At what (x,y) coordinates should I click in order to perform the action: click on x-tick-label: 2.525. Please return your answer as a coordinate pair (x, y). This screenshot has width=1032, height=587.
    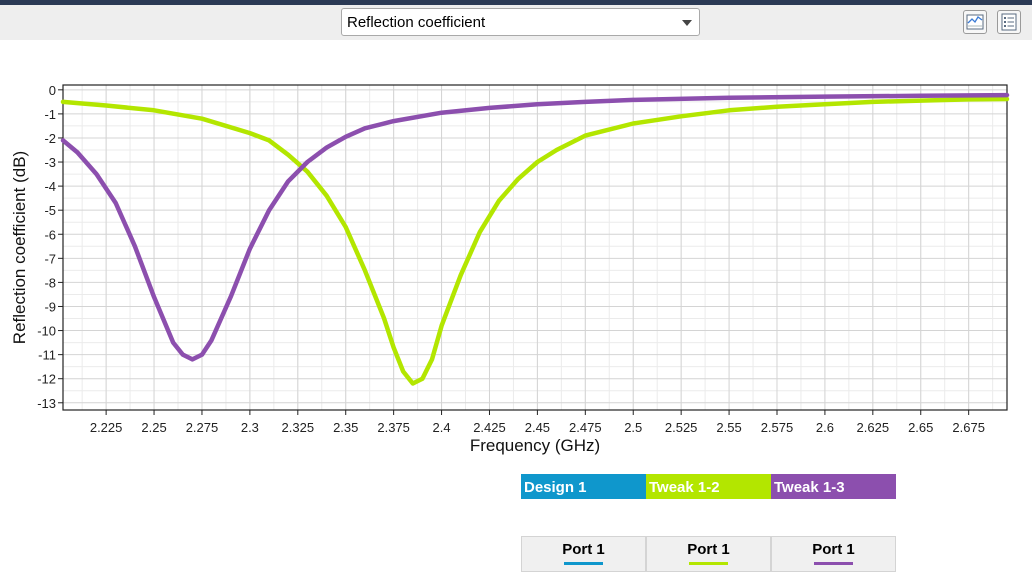
    Looking at the image, I should click on (681, 427).